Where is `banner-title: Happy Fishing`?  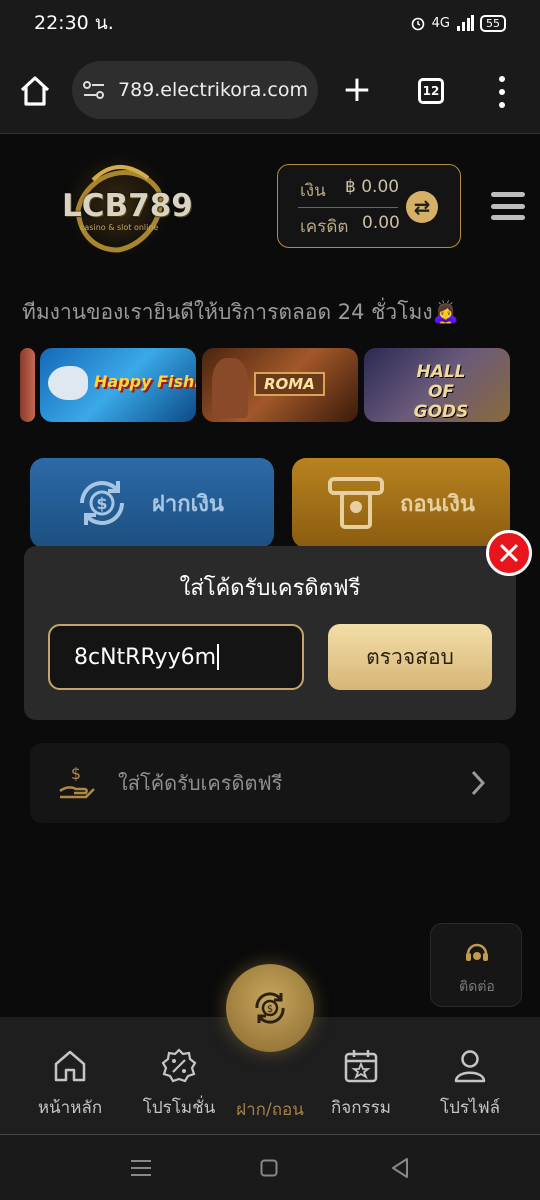
banner-title: Happy Fishing is located at coordinates (145, 381).